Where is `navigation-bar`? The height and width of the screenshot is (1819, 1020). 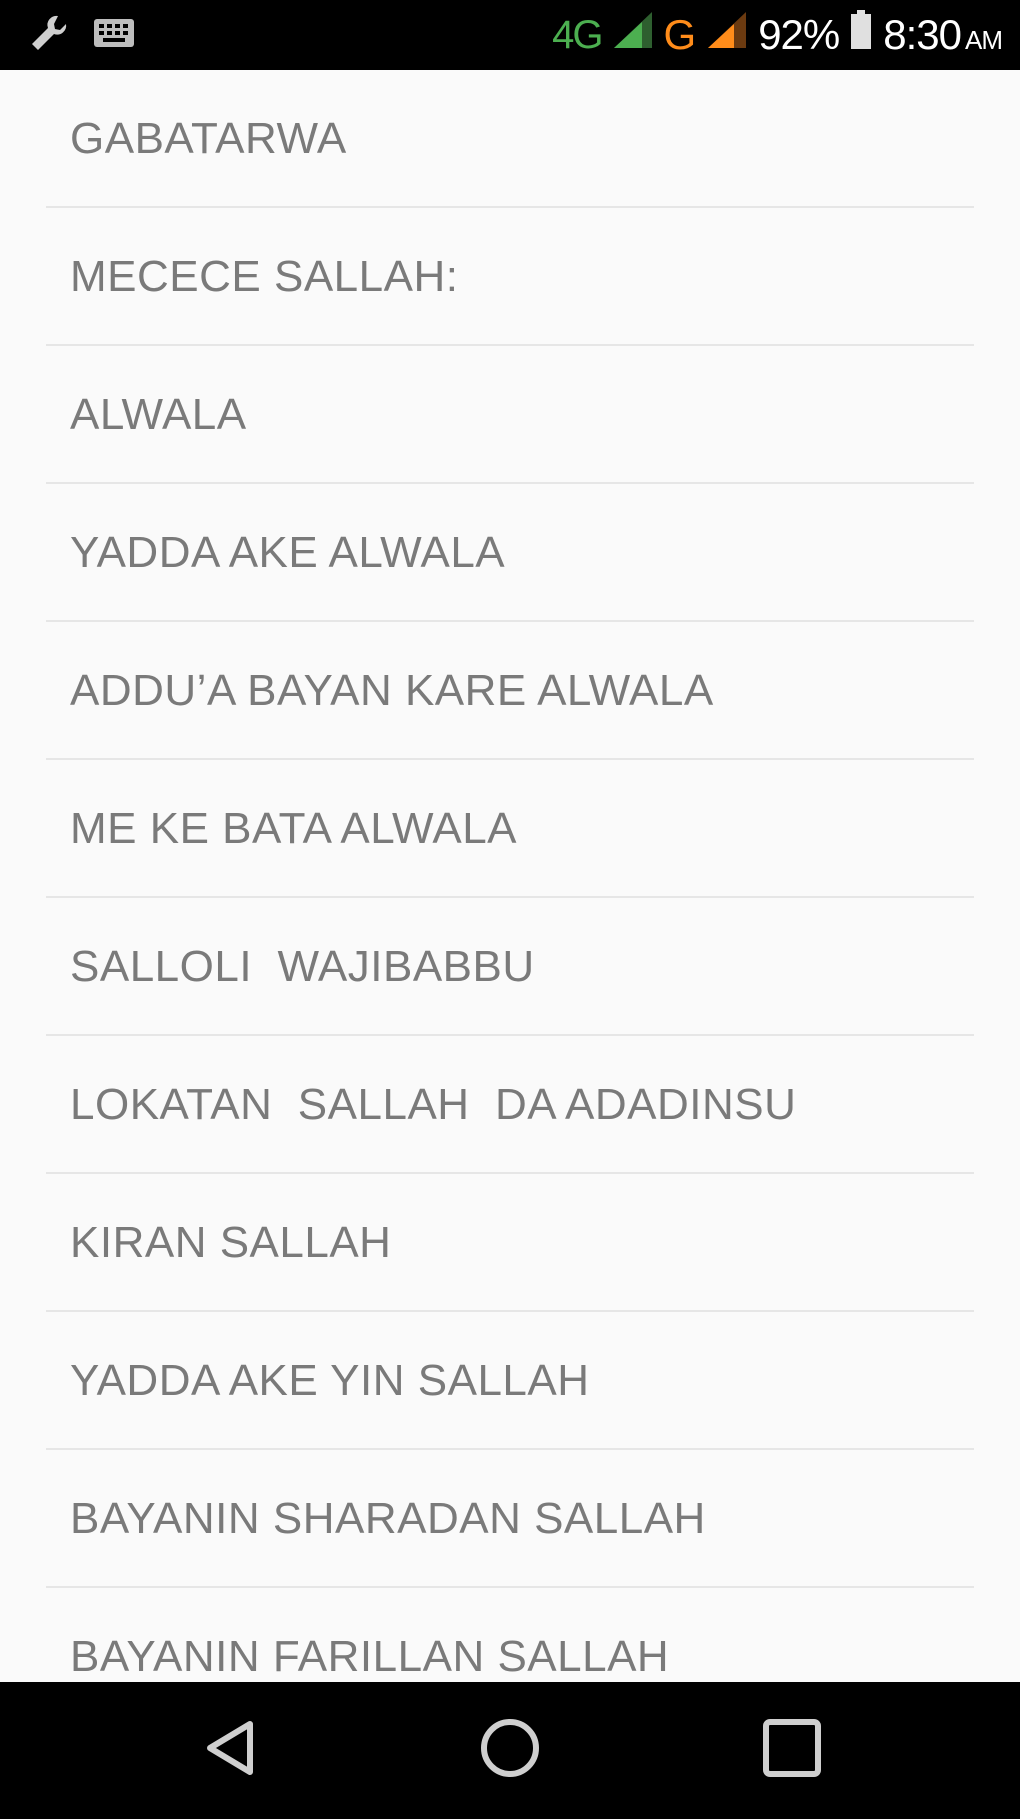 navigation-bar is located at coordinates (510, 1750).